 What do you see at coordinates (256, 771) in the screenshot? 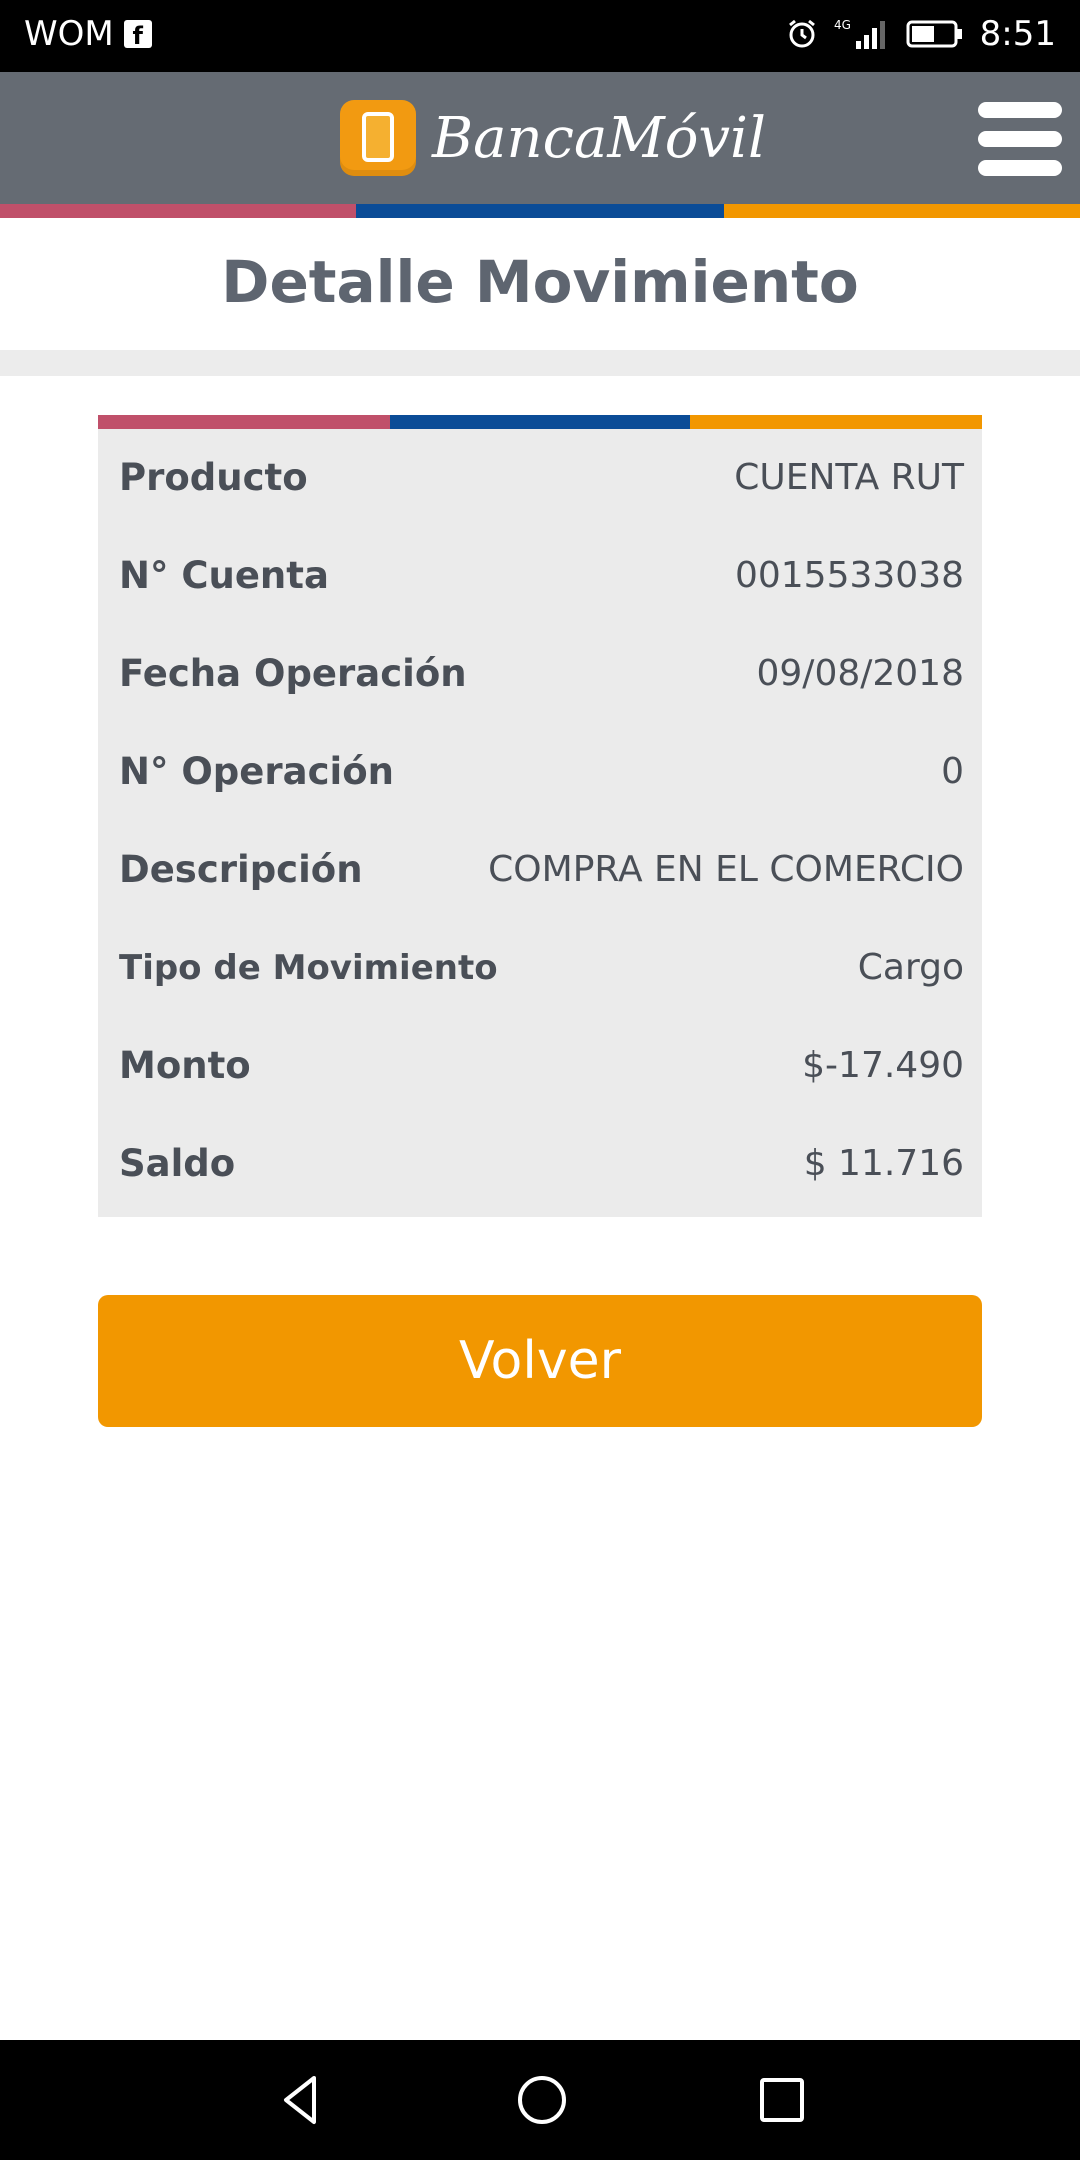
I see `detail-label: N° Operación` at bounding box center [256, 771].